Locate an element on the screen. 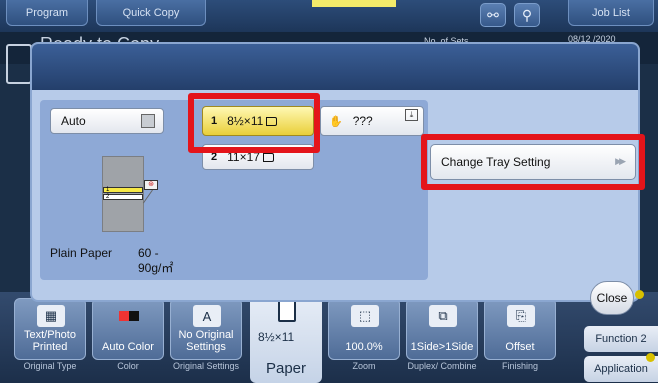  original-type-icon: ▦ is located at coordinates (51, 316).